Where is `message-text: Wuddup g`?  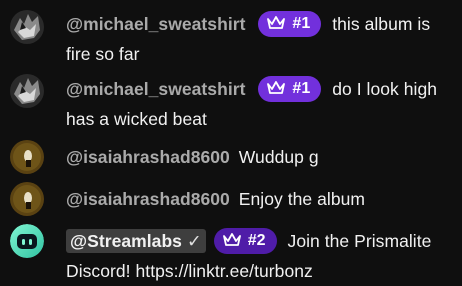 message-text: Wuddup g is located at coordinates (278, 157).